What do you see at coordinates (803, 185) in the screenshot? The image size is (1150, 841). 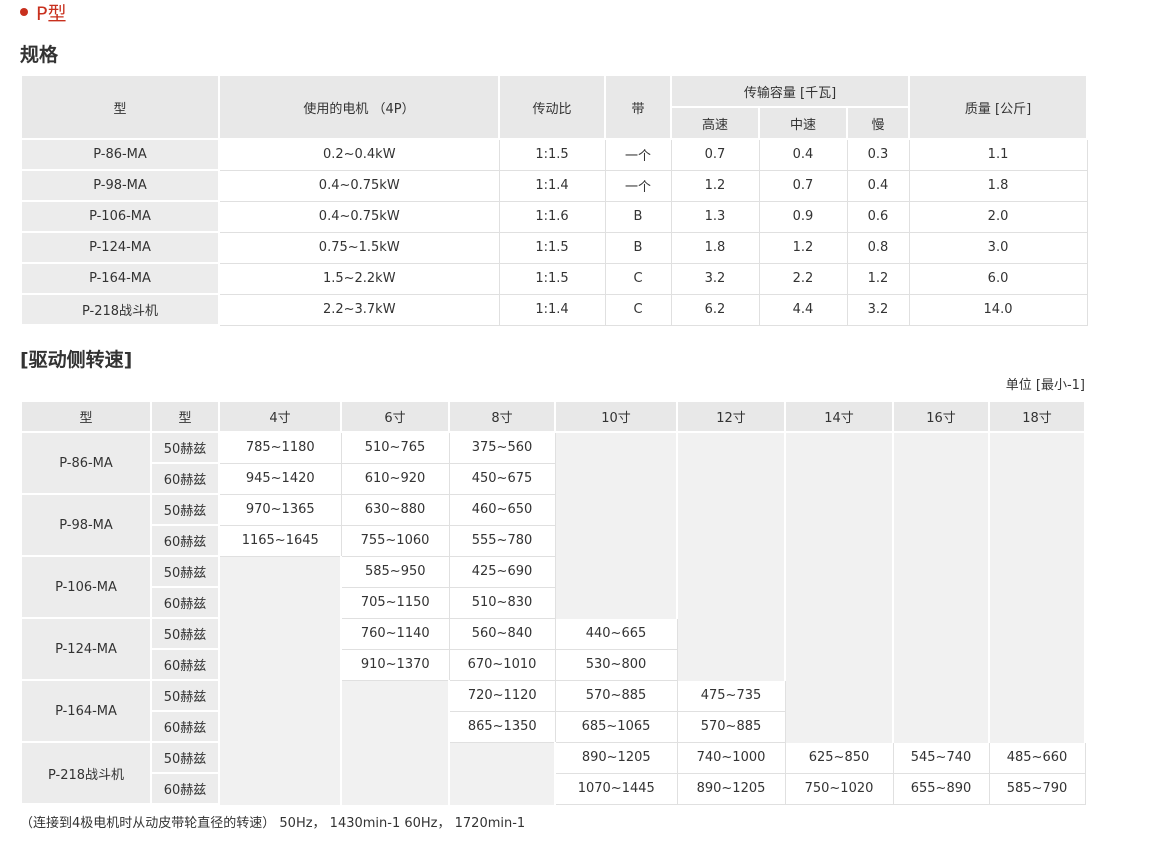 I see `cell-mid: 0.7` at bounding box center [803, 185].